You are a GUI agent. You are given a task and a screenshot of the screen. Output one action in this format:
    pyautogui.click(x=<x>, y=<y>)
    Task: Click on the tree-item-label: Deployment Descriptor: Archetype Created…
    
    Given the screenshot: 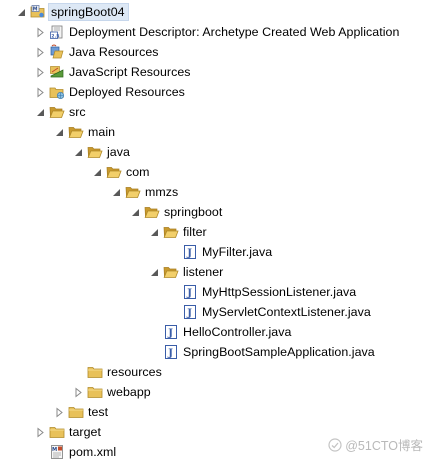 What is the action you would take?
    pyautogui.click(x=234, y=32)
    